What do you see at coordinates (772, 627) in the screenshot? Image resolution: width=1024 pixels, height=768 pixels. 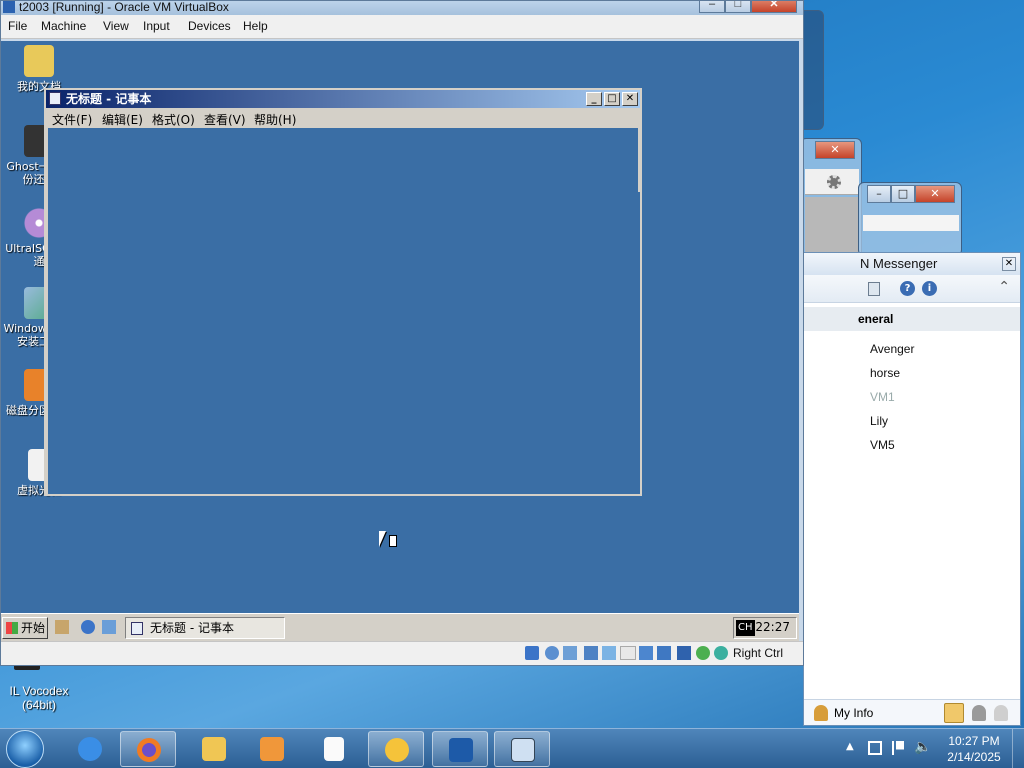 I see `guest-clock: 22:27` at bounding box center [772, 627].